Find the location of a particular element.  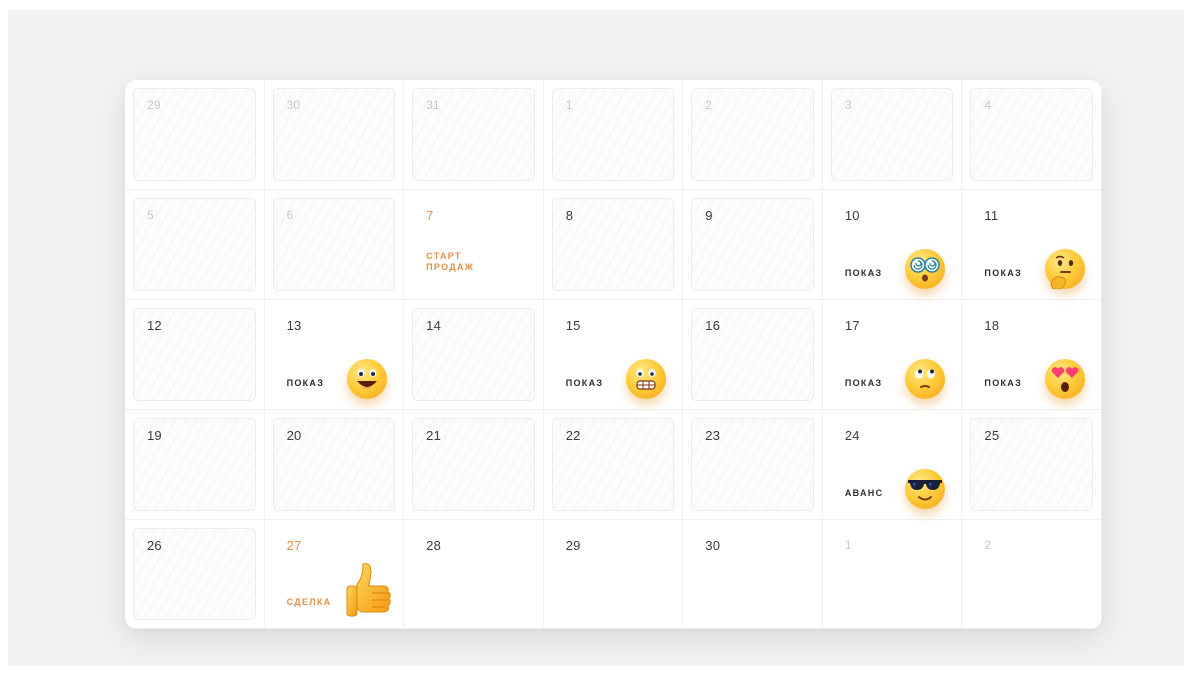

calendar-day-cell: 19 is located at coordinates (195, 465).